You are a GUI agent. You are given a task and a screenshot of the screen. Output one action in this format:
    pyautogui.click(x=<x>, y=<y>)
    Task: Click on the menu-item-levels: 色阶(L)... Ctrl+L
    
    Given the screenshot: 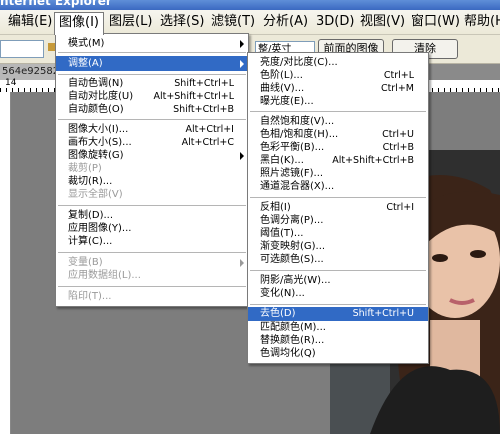 What is the action you would take?
    pyautogui.click(x=338, y=75)
    